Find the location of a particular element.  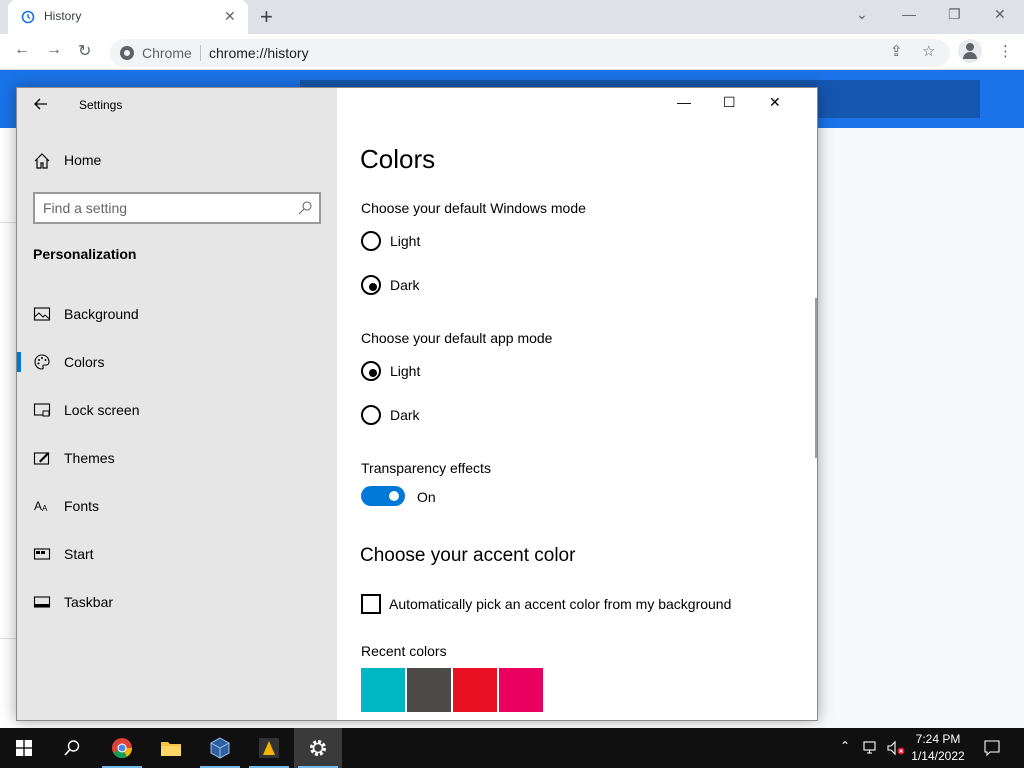

nav-item-themes: Themes is located at coordinates (177, 458).